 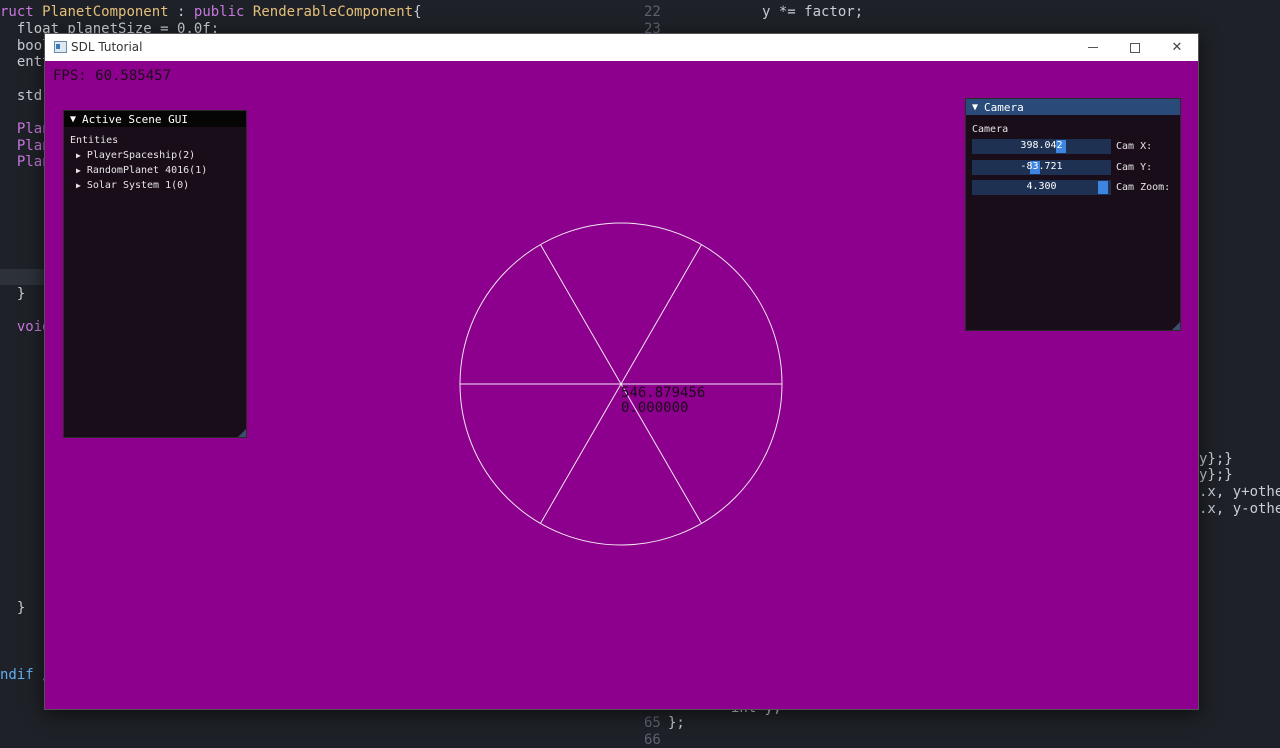 What do you see at coordinates (652, 723) in the screenshot?
I see `line-number: 65` at bounding box center [652, 723].